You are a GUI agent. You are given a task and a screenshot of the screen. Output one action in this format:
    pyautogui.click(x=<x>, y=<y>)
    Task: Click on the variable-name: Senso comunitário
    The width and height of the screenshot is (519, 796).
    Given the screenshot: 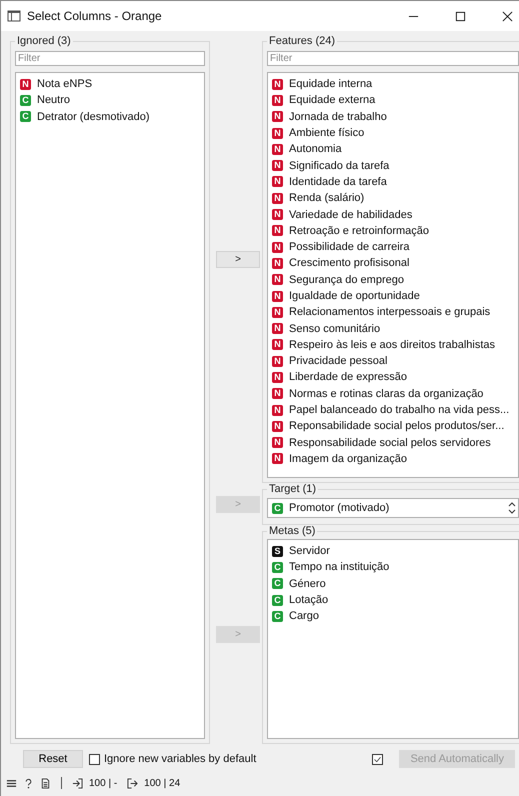 What is the action you would take?
    pyautogui.click(x=334, y=328)
    